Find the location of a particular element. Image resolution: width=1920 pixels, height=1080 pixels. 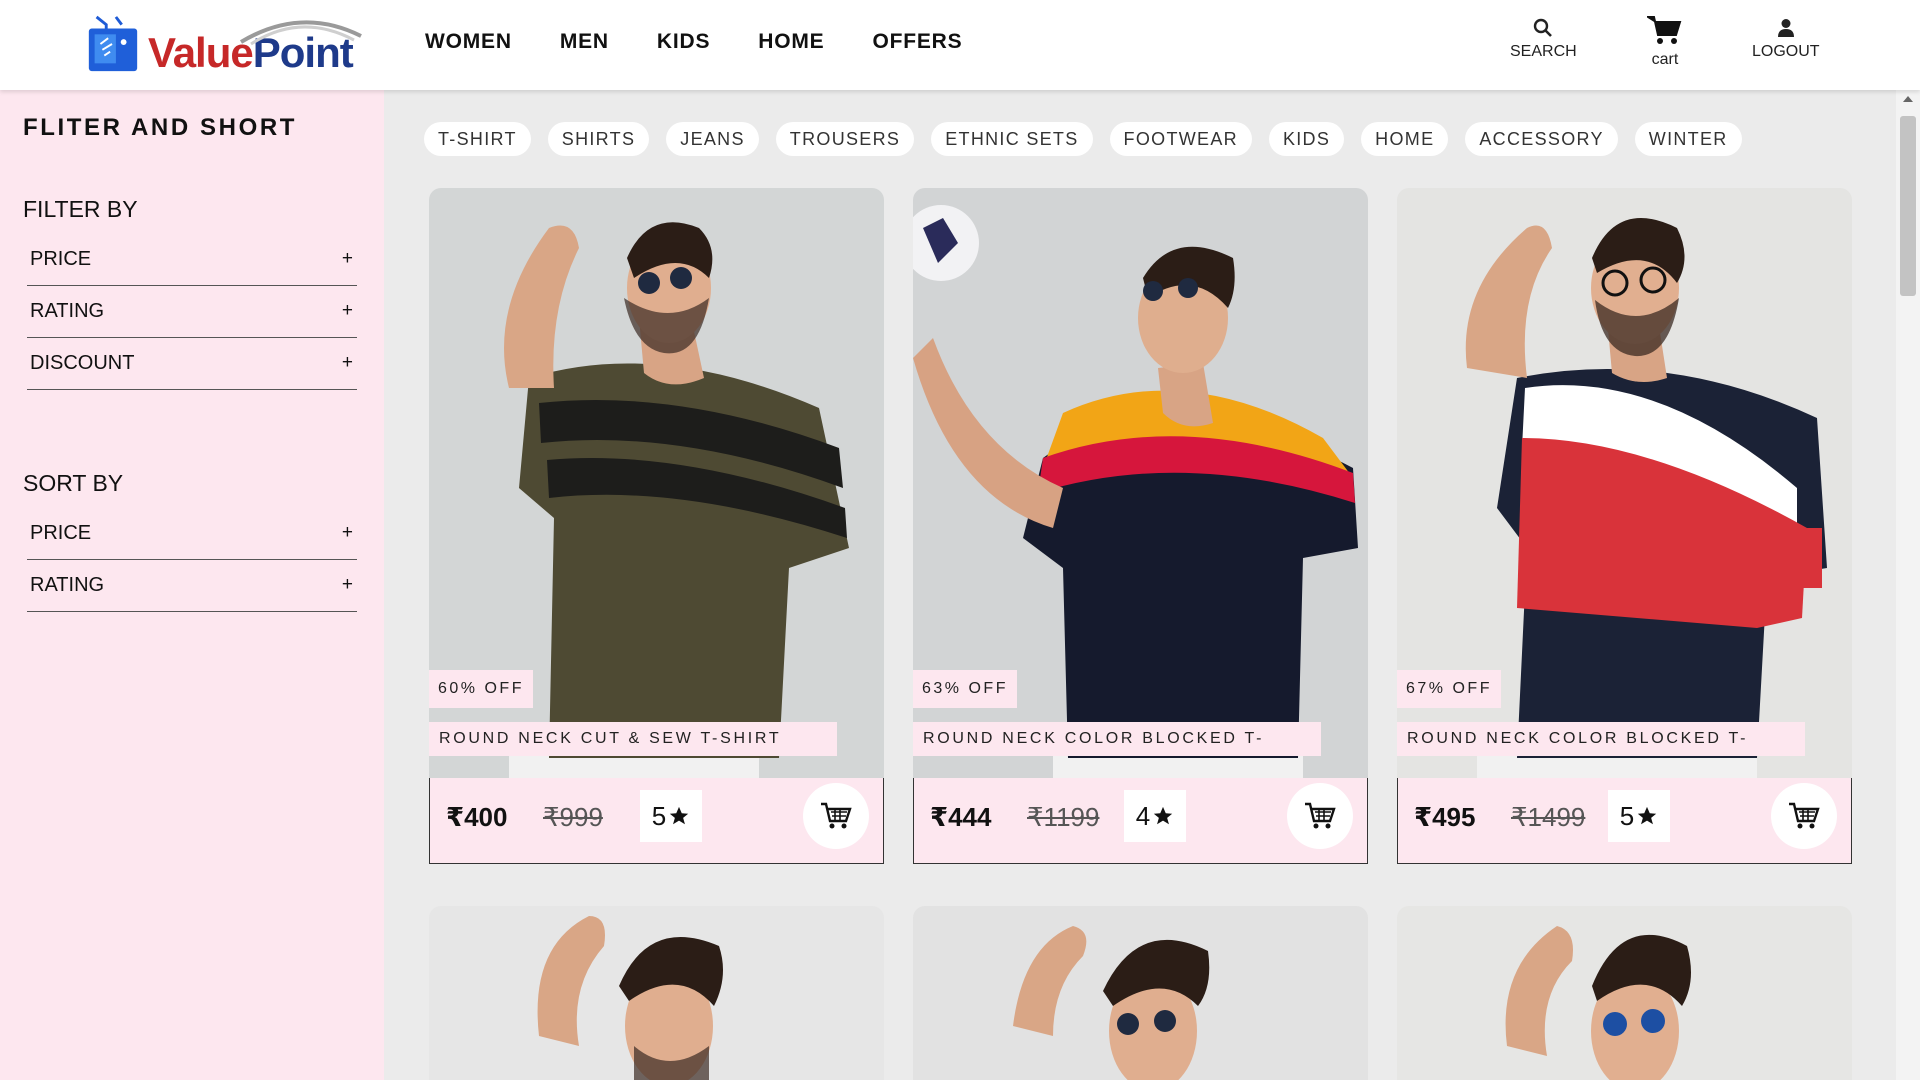

nav-men: MEN is located at coordinates (584, 42).